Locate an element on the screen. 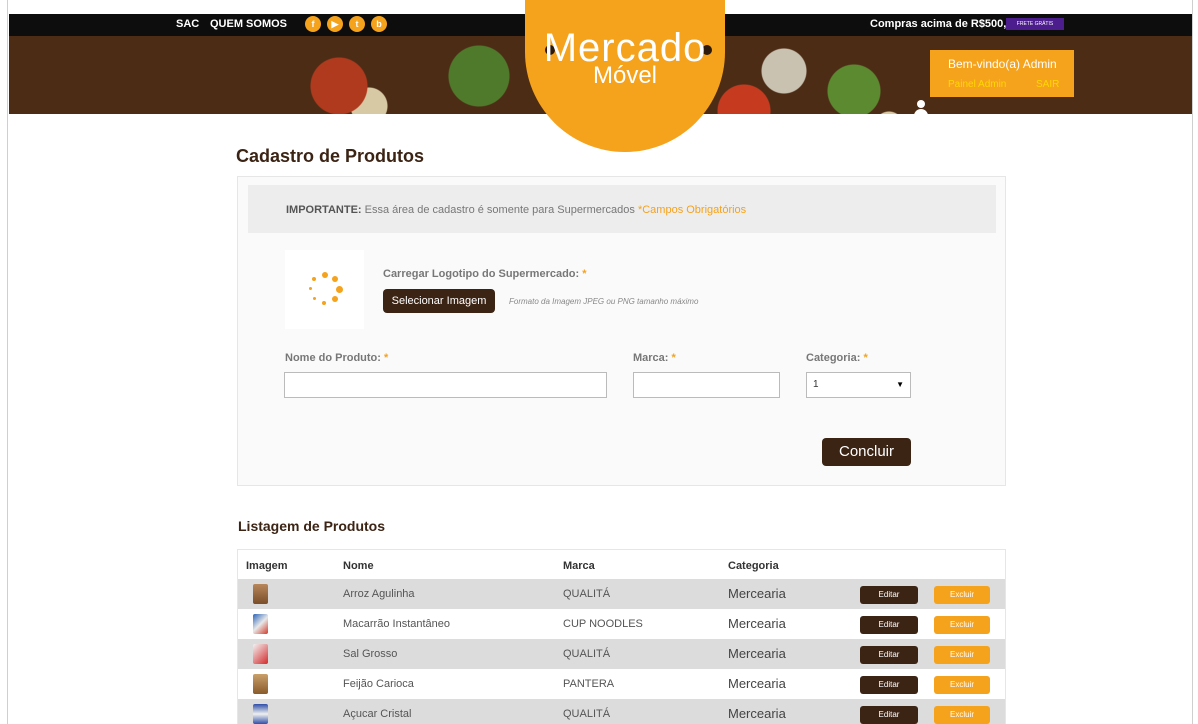  brand-label: Marca: * is located at coordinates (654, 358).